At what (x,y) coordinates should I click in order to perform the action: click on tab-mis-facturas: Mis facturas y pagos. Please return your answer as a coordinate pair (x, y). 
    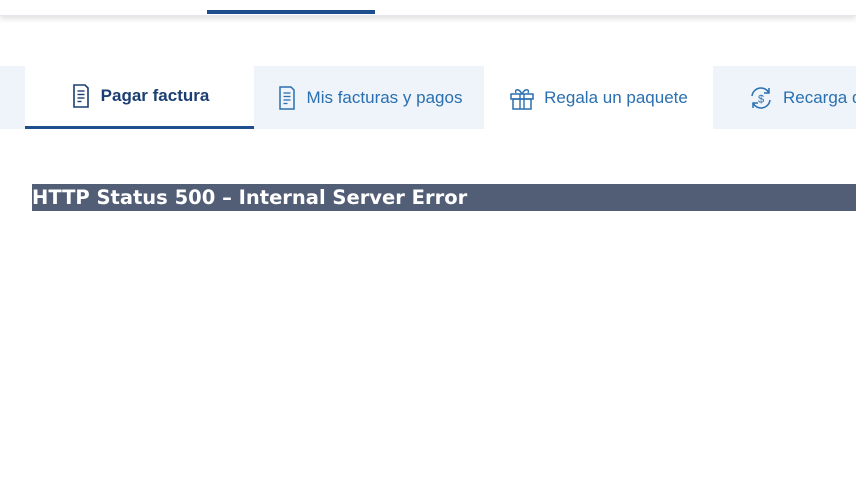
    Looking at the image, I should click on (369, 97).